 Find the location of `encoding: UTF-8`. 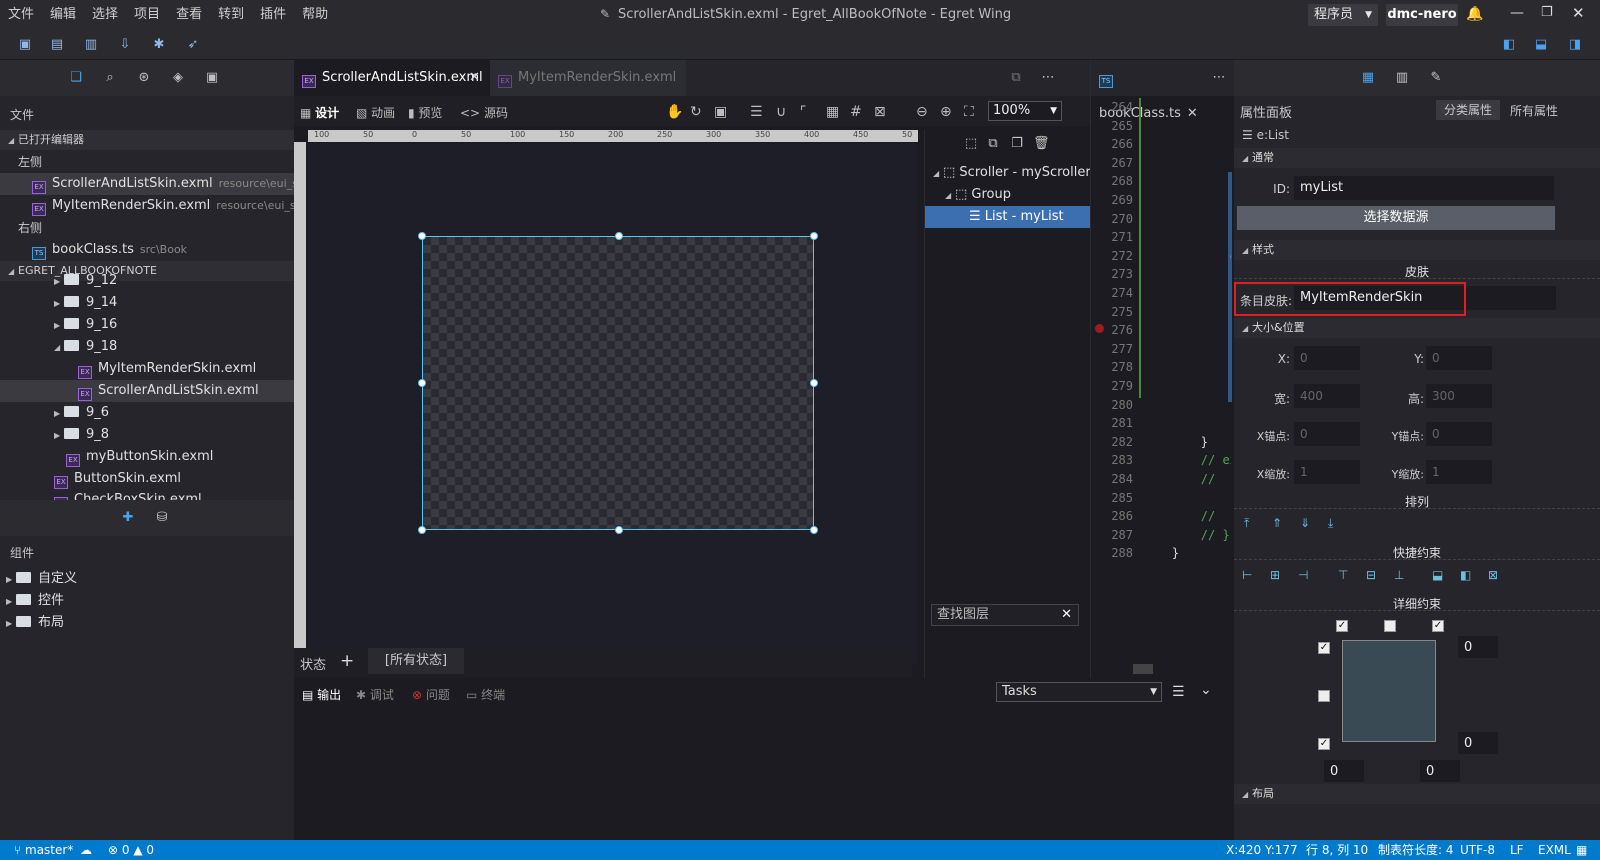

encoding: UTF-8 is located at coordinates (1477, 850).